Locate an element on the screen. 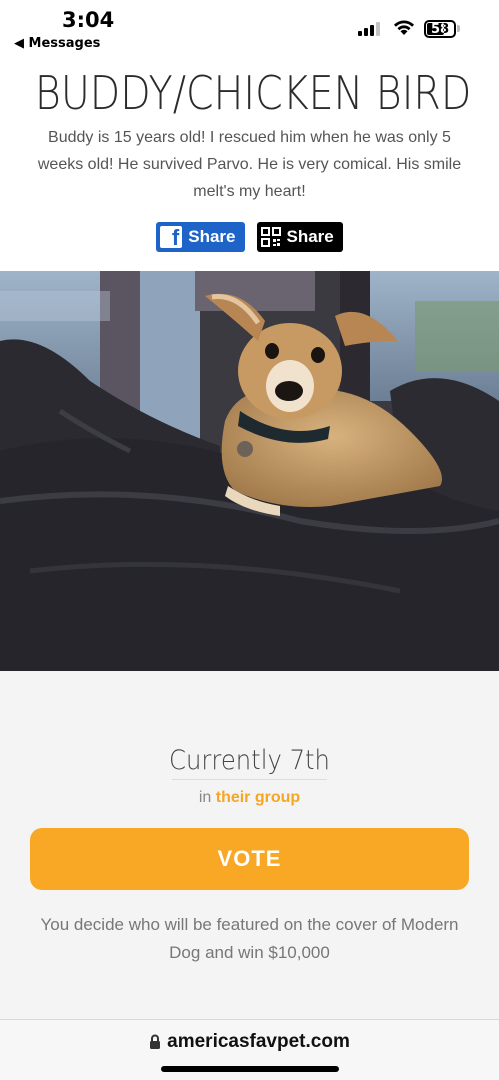  battery-icon: 58 is located at coordinates (440, 29).